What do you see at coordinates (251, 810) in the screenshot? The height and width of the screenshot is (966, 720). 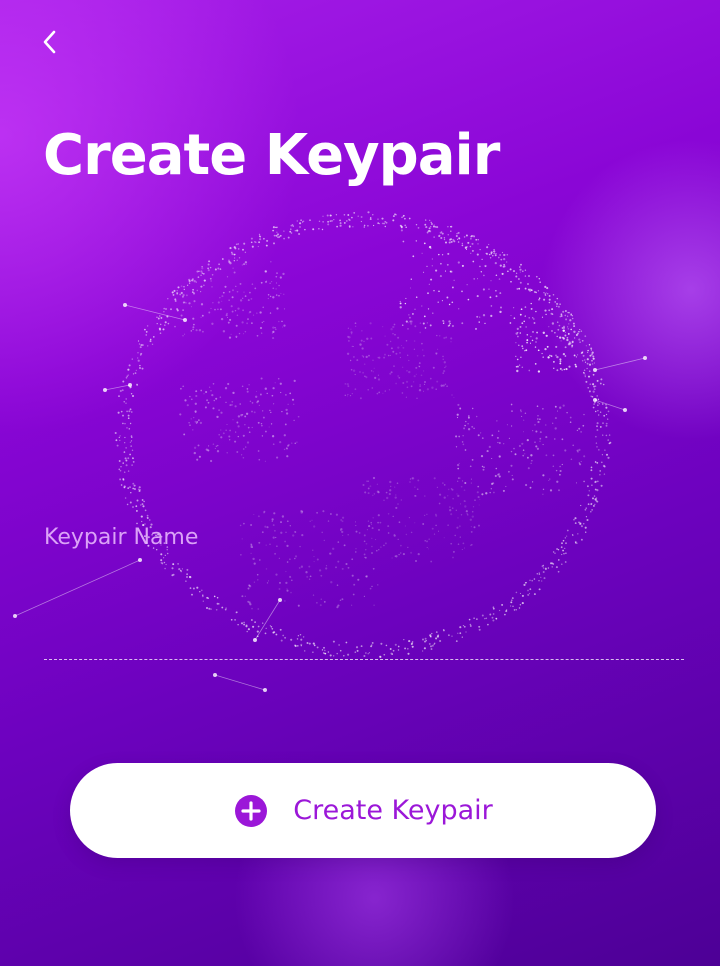 I see `plus-circle-icon` at bounding box center [251, 810].